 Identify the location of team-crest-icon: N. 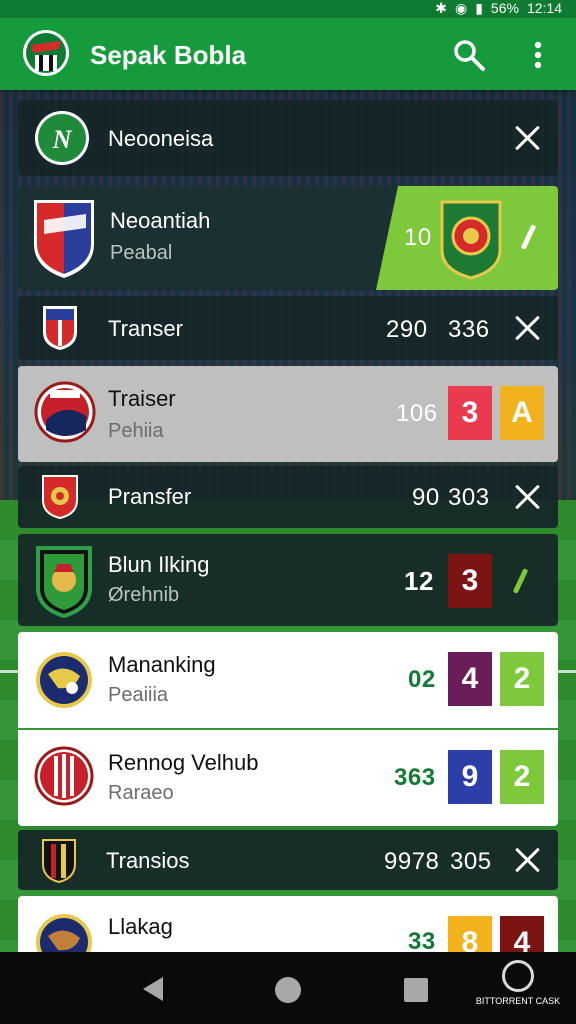
(62, 138).